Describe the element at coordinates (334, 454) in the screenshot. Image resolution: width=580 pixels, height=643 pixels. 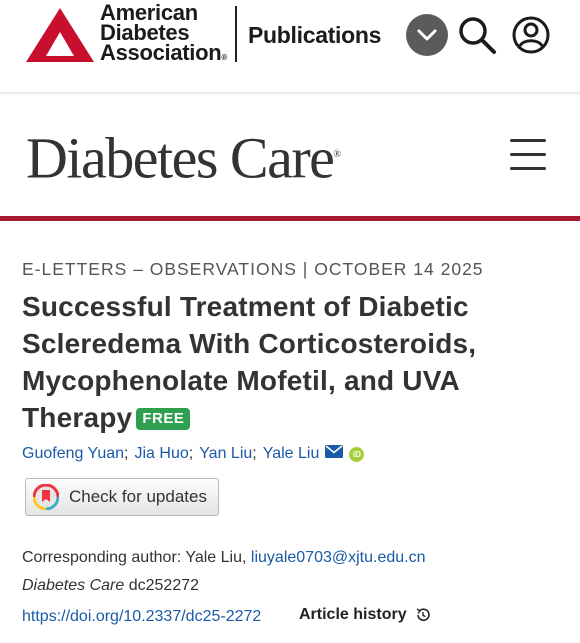
I see `envelope-icon` at that location.